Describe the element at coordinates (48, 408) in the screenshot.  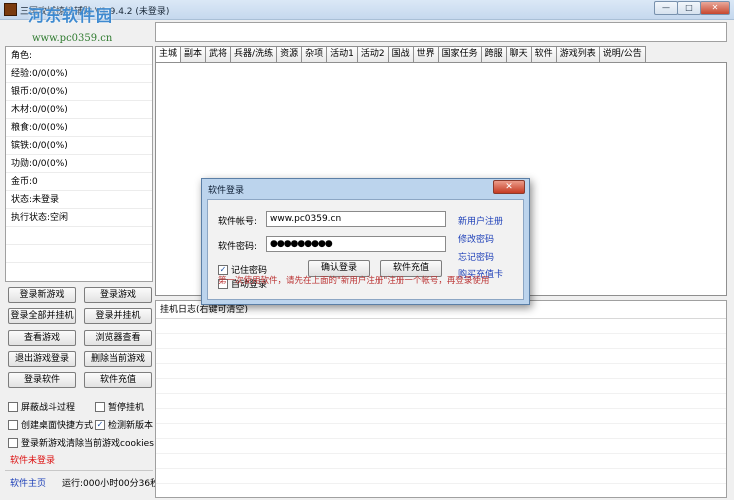
I see `checkbox-label: 屏蔽战斗过程` at that location.